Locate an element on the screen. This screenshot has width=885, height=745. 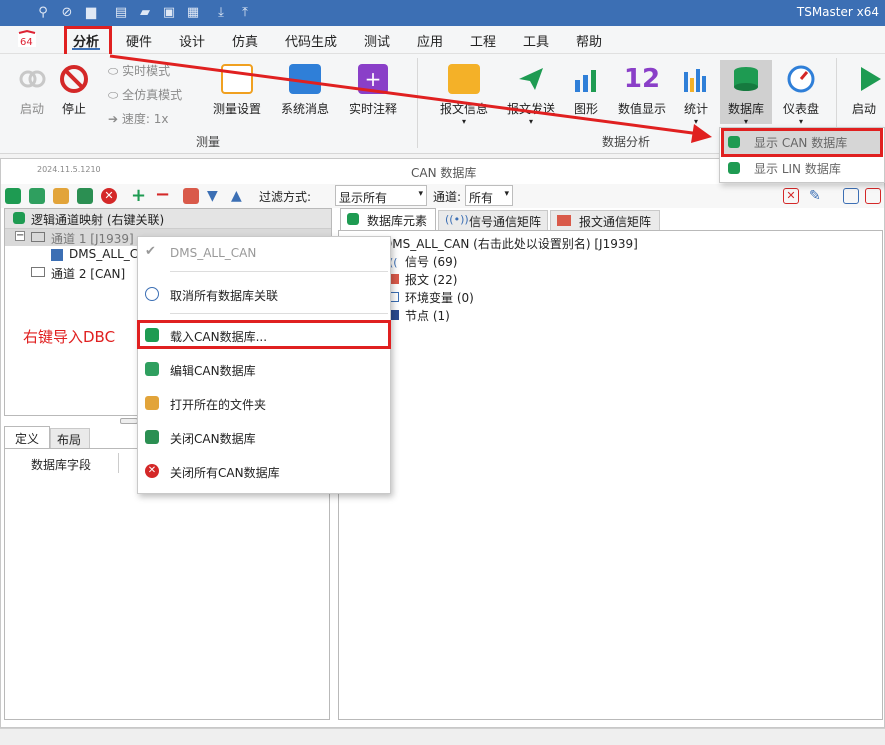
annotation-arrow is located at coordinates (410, 98).